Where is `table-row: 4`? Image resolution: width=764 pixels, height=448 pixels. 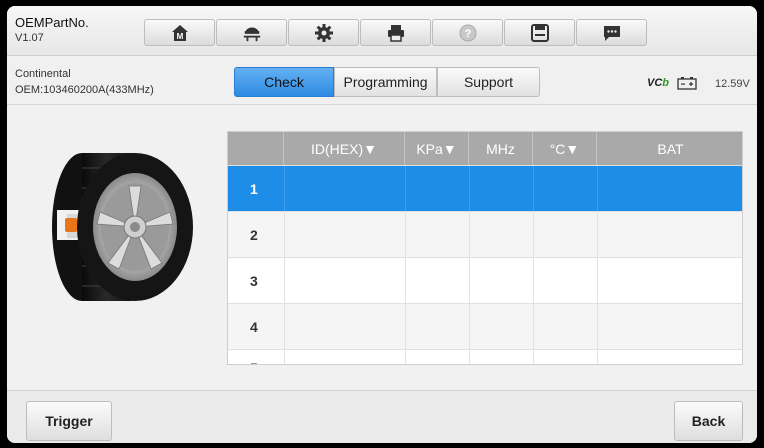
table-row: 4 is located at coordinates (485, 326).